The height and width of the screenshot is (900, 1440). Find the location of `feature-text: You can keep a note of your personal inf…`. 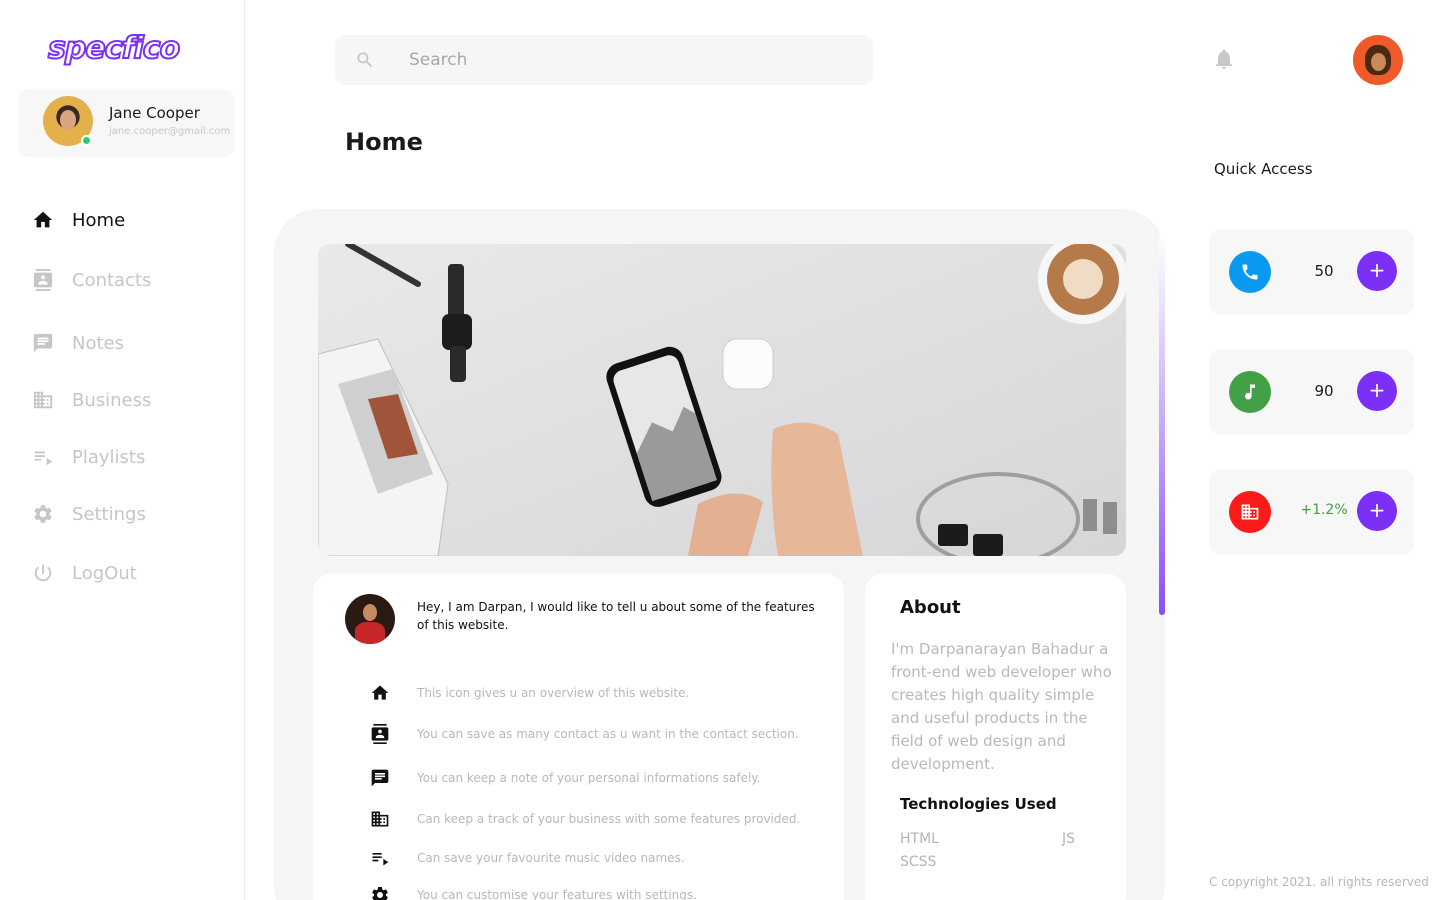

feature-text: You can keep a note of your personal inf… is located at coordinates (589, 778).